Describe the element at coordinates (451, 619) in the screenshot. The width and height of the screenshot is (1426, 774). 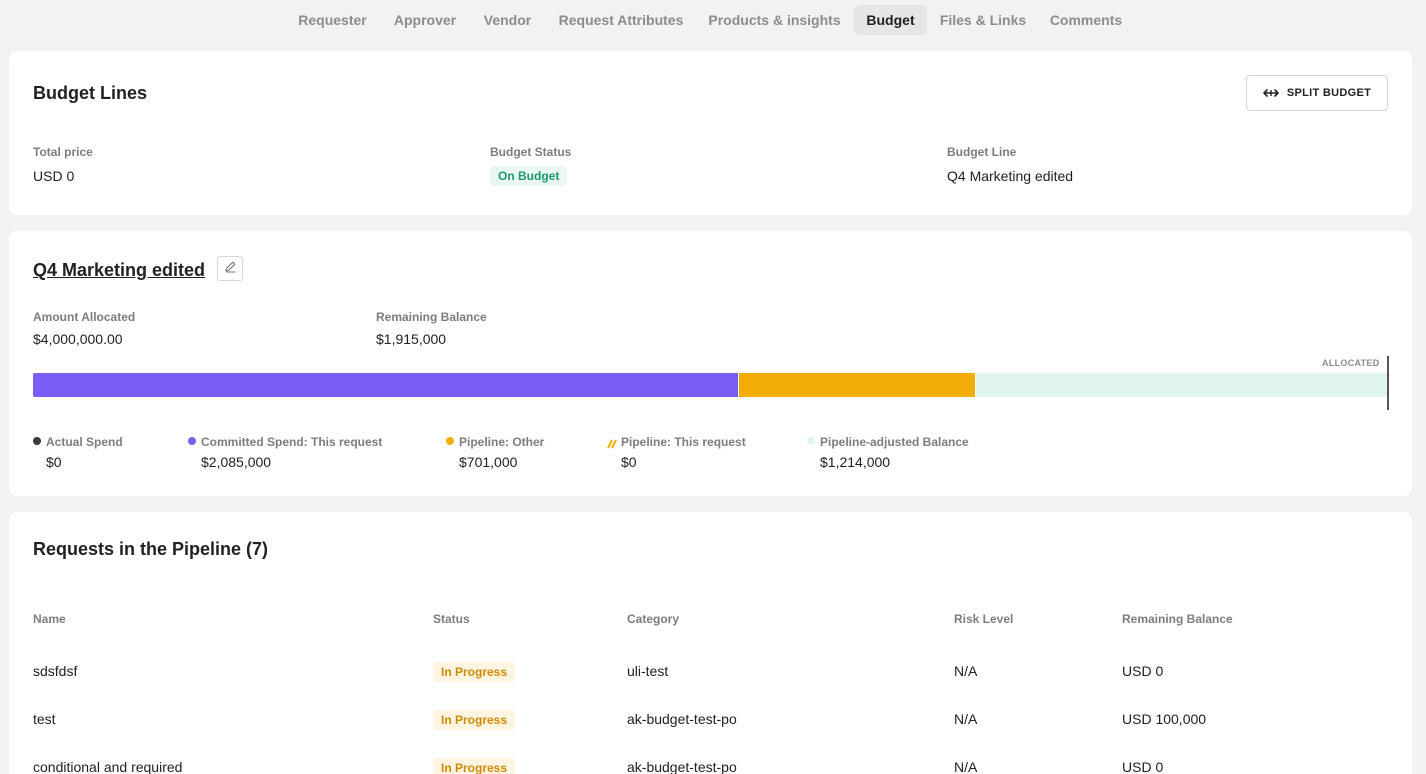
I see `column-header-status: Status` at that location.